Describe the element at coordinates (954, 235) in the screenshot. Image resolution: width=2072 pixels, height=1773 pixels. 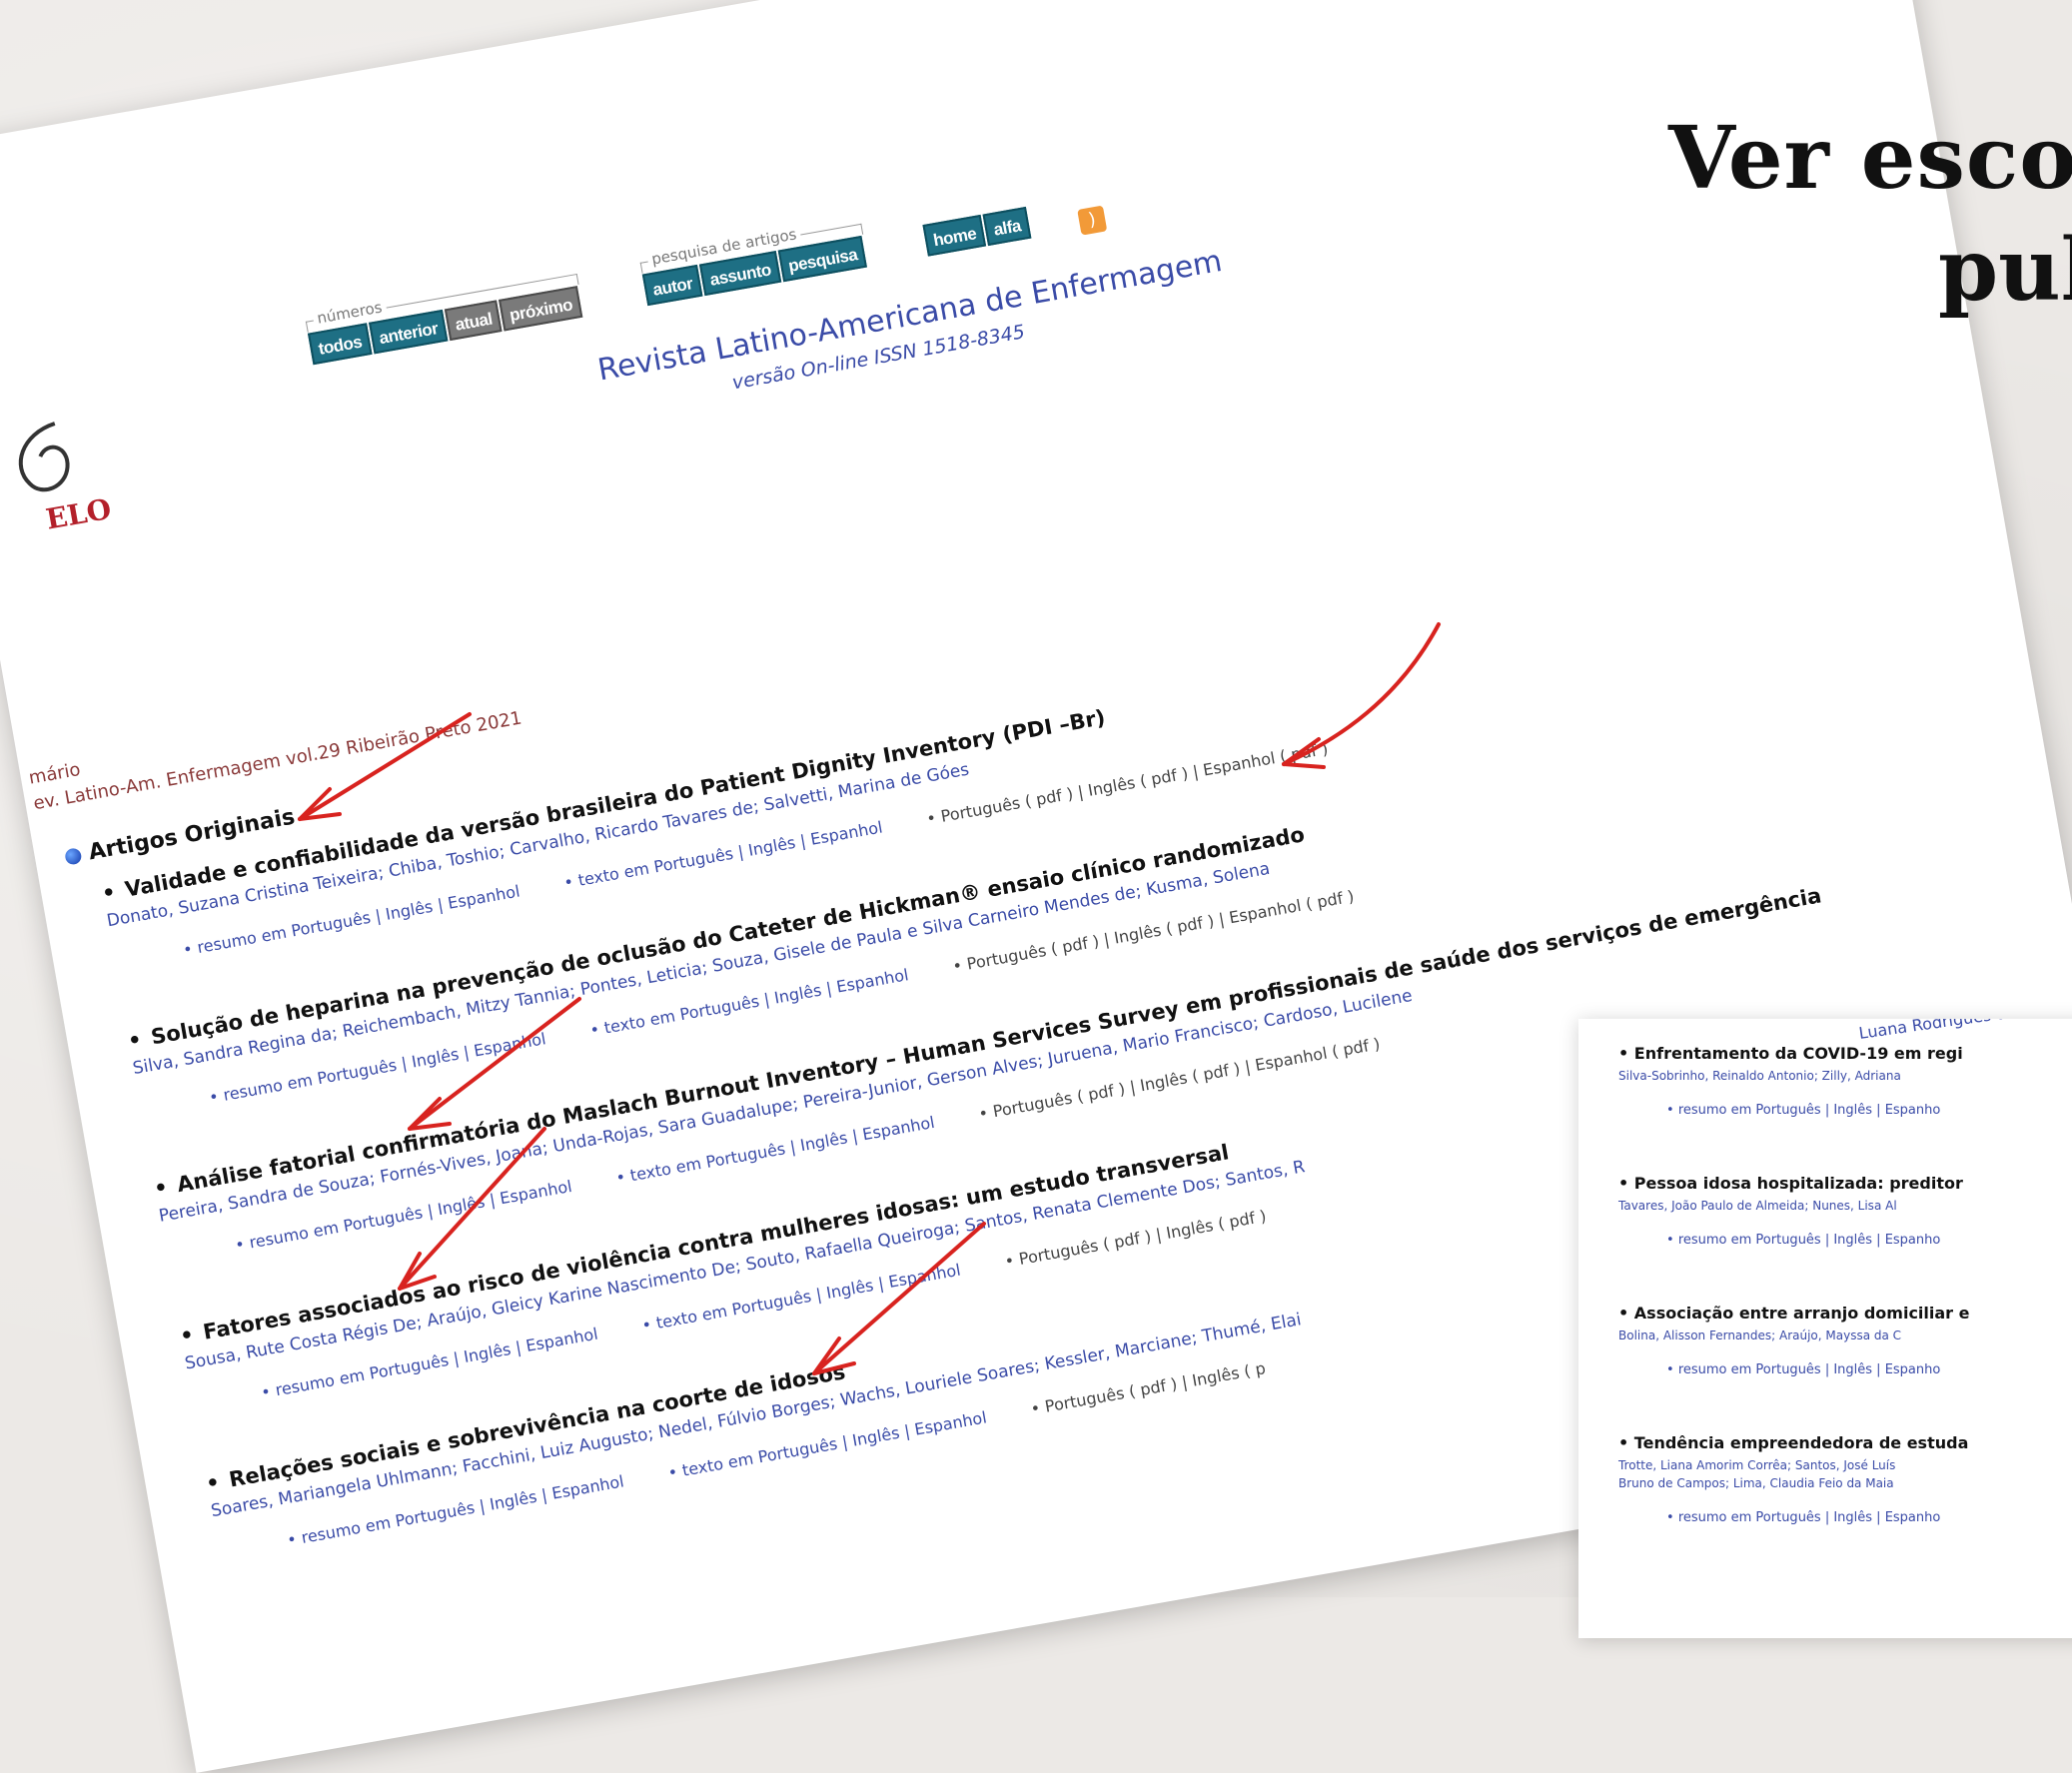
I see `home-button: home` at that location.